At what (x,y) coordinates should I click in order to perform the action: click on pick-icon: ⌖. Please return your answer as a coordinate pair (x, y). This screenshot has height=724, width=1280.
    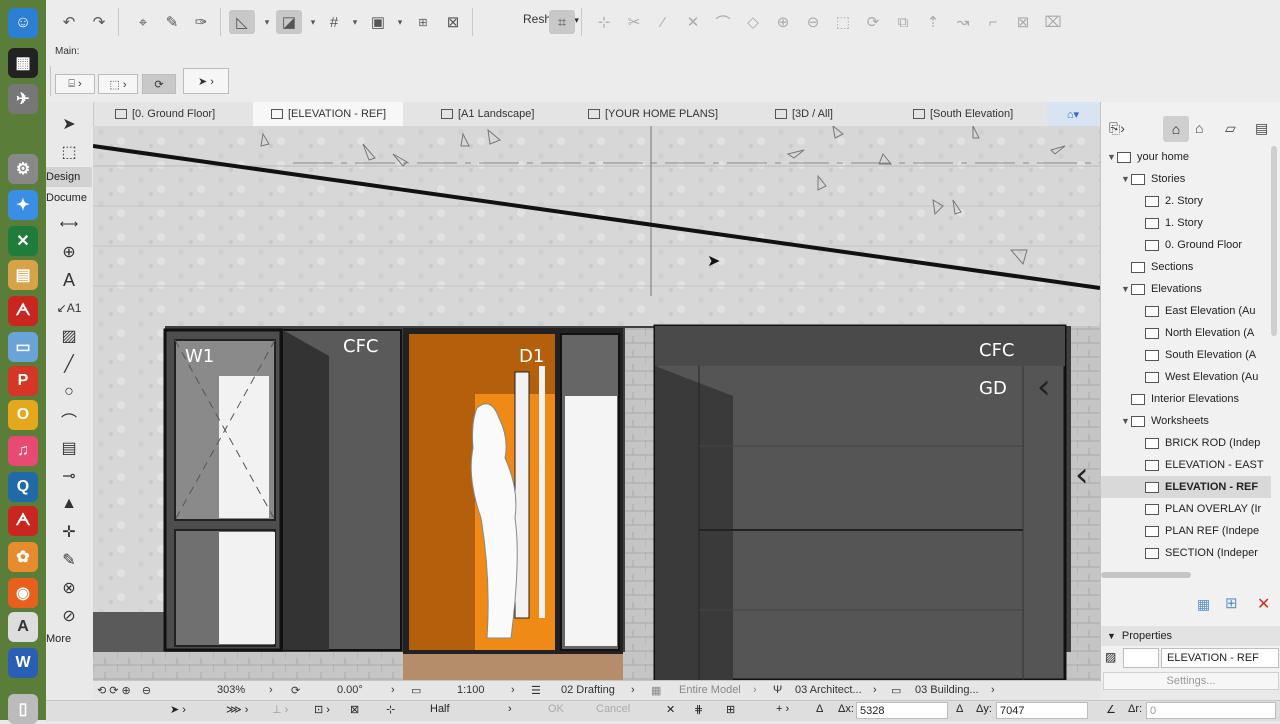
    Looking at the image, I should click on (143, 22).